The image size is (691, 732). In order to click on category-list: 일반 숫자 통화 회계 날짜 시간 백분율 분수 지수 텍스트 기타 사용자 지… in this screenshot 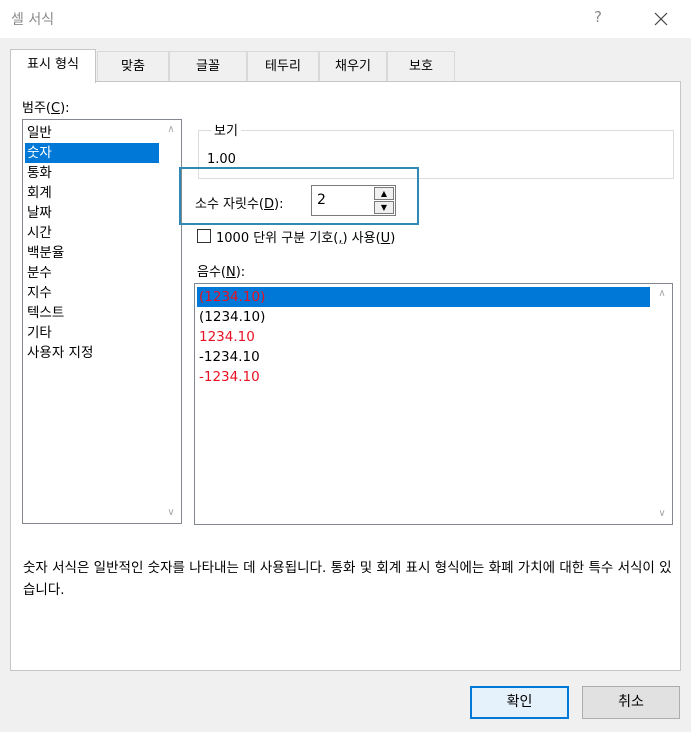, I will do `click(102, 321)`.